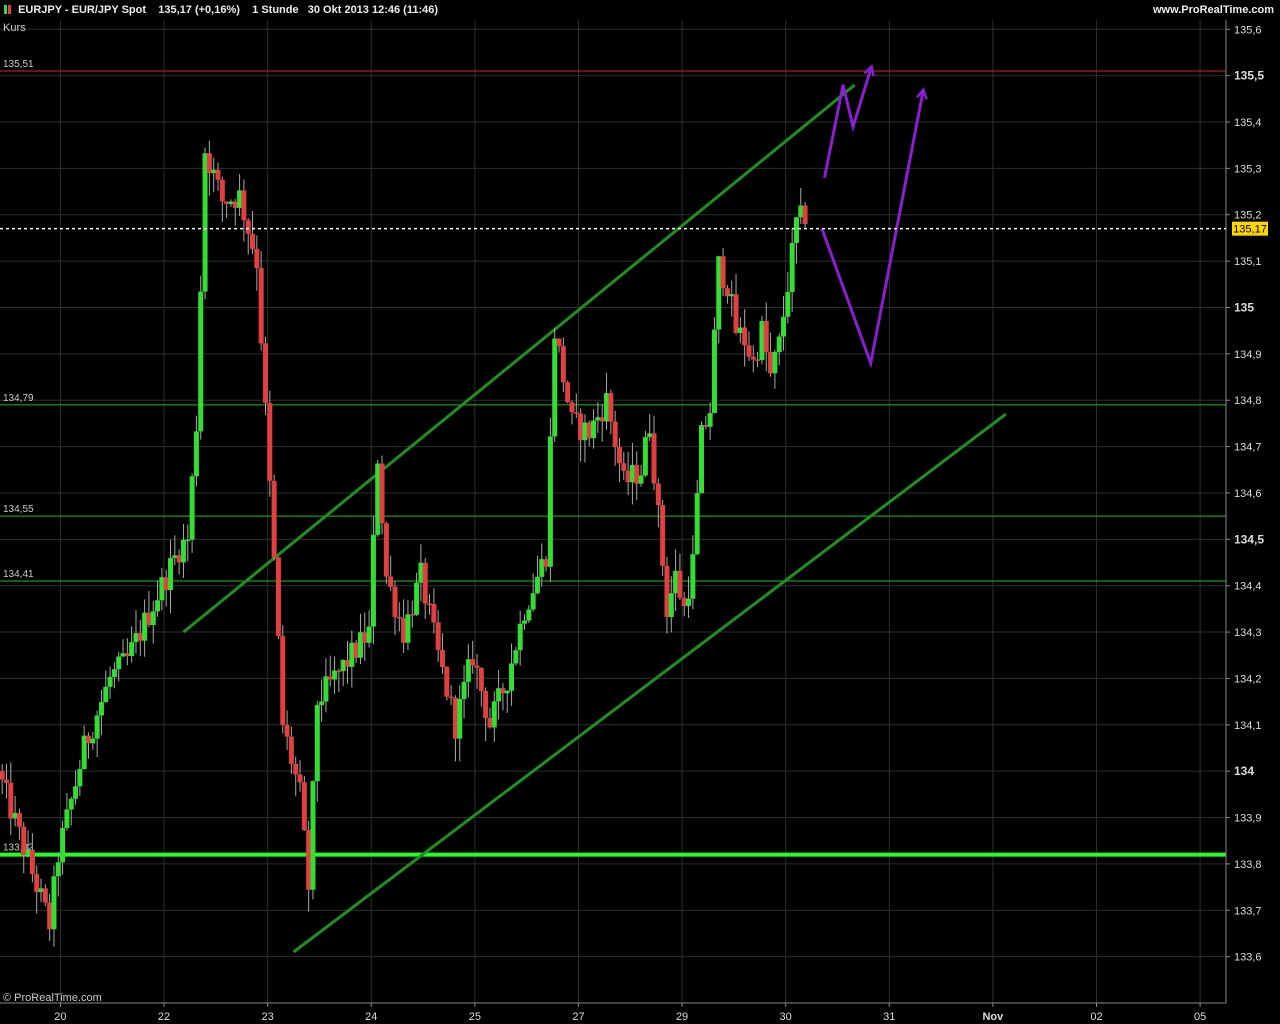 This screenshot has width=1280, height=1024. Describe the element at coordinates (1248, 679) in the screenshot. I see `y-tick-label: 134,2` at that location.